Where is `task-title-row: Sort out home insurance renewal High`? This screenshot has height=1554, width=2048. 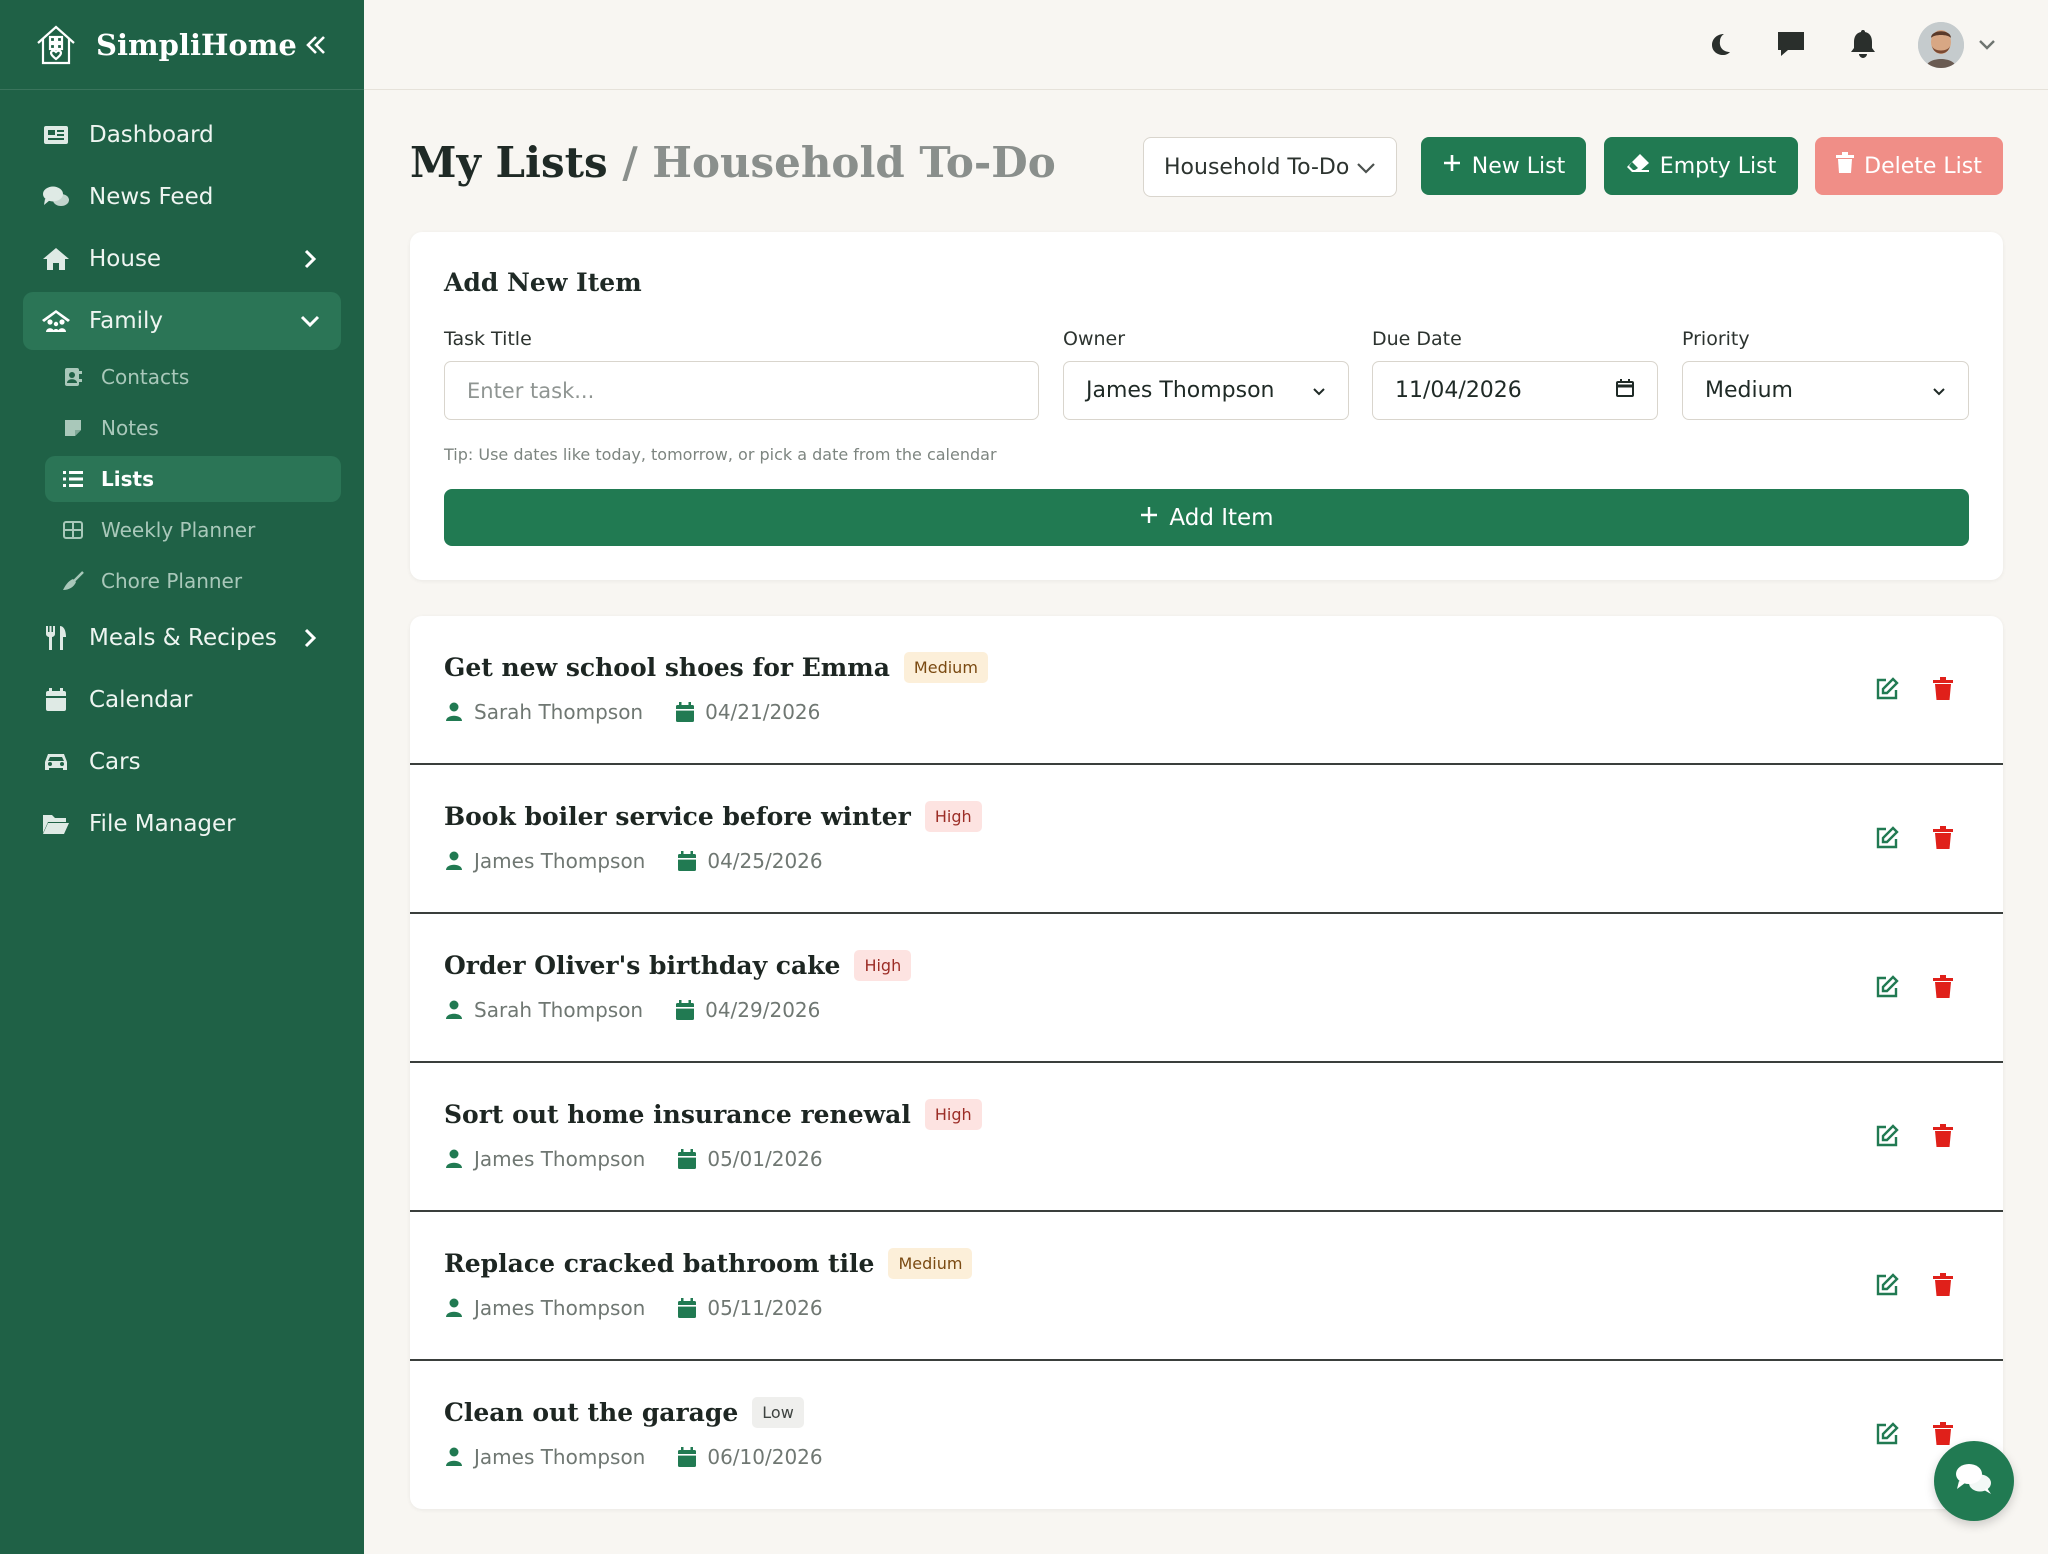 task-title-row: Sort out home insurance renewal High is located at coordinates (713, 1114).